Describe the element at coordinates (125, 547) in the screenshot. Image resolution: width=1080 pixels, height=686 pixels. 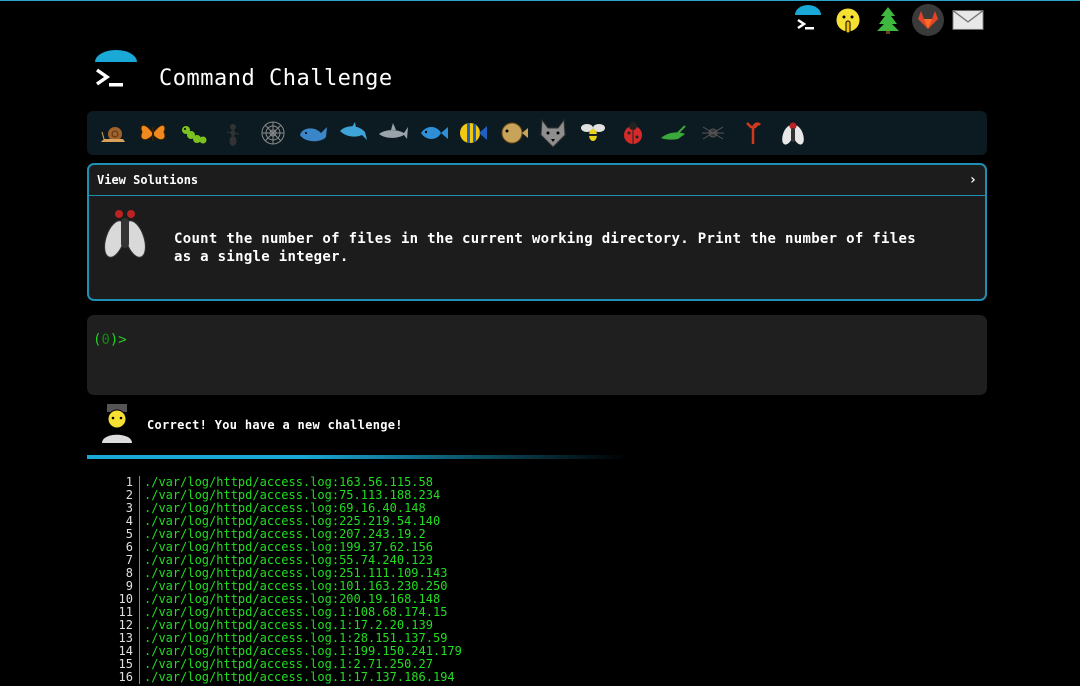
I see `line-number: 6` at that location.